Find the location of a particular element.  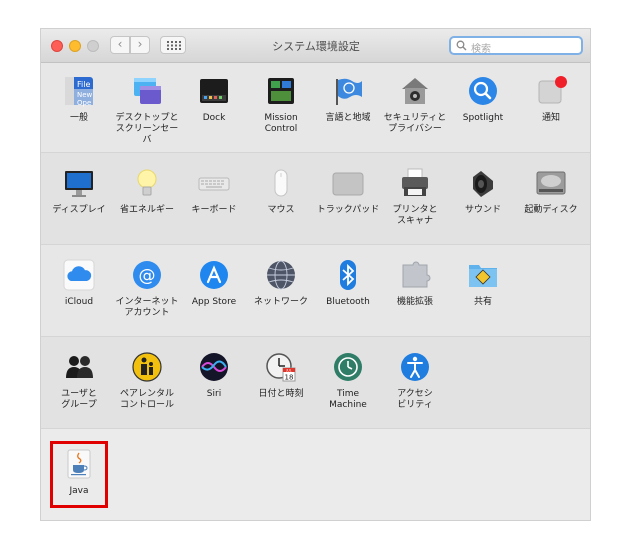

pref-spotlight: Spotlight is located at coordinates (483, 99).